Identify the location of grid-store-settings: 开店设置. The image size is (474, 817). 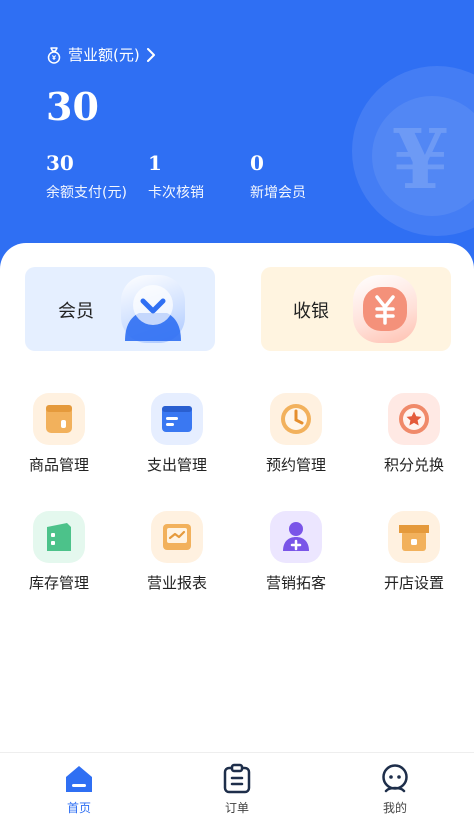
(414, 556).